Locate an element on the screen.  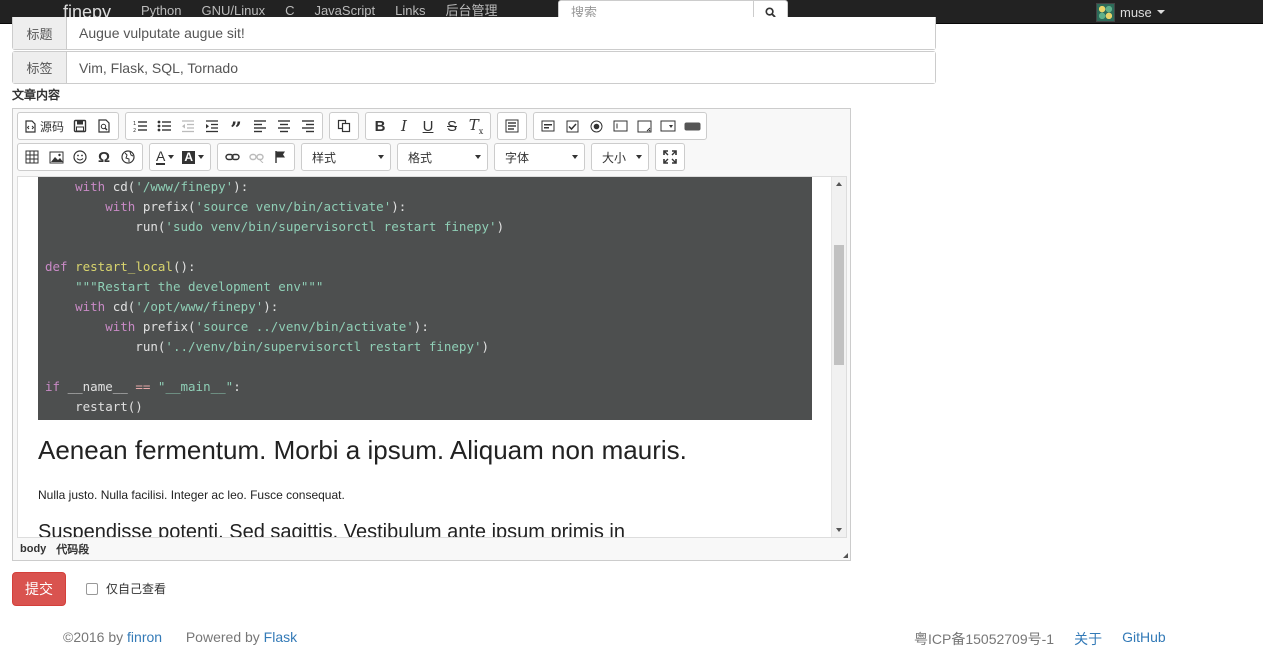
form-icon is located at coordinates (548, 126).